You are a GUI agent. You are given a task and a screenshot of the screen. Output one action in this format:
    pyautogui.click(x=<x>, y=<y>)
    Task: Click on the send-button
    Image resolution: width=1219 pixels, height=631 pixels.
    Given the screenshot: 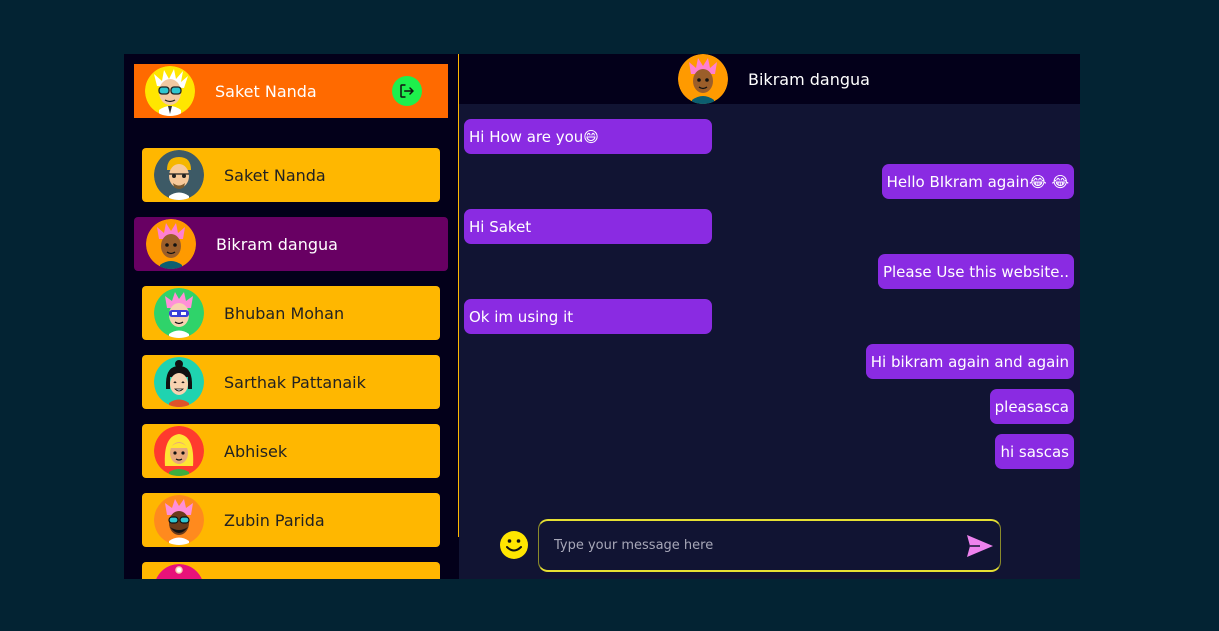 What is the action you would take?
    pyautogui.click(x=980, y=546)
    